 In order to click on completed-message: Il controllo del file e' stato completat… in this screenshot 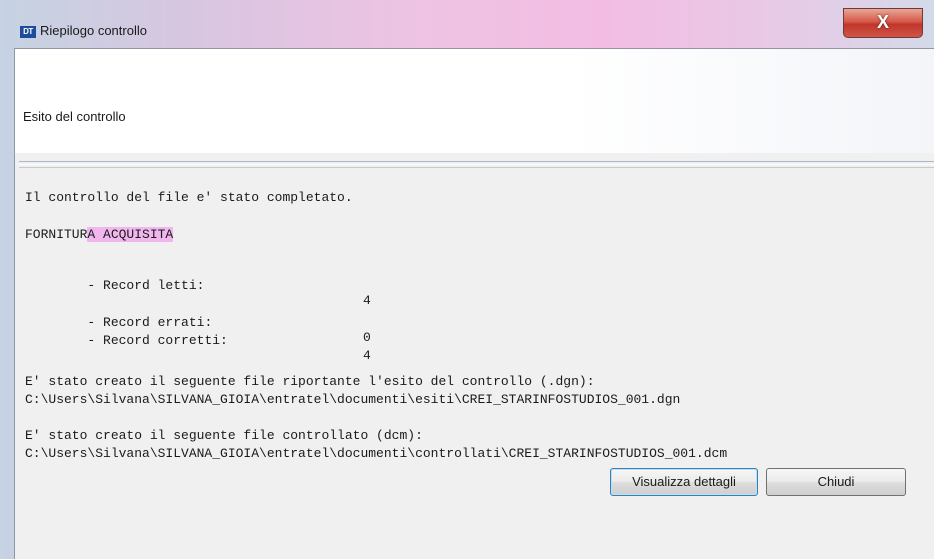, I will do `click(189, 197)`.